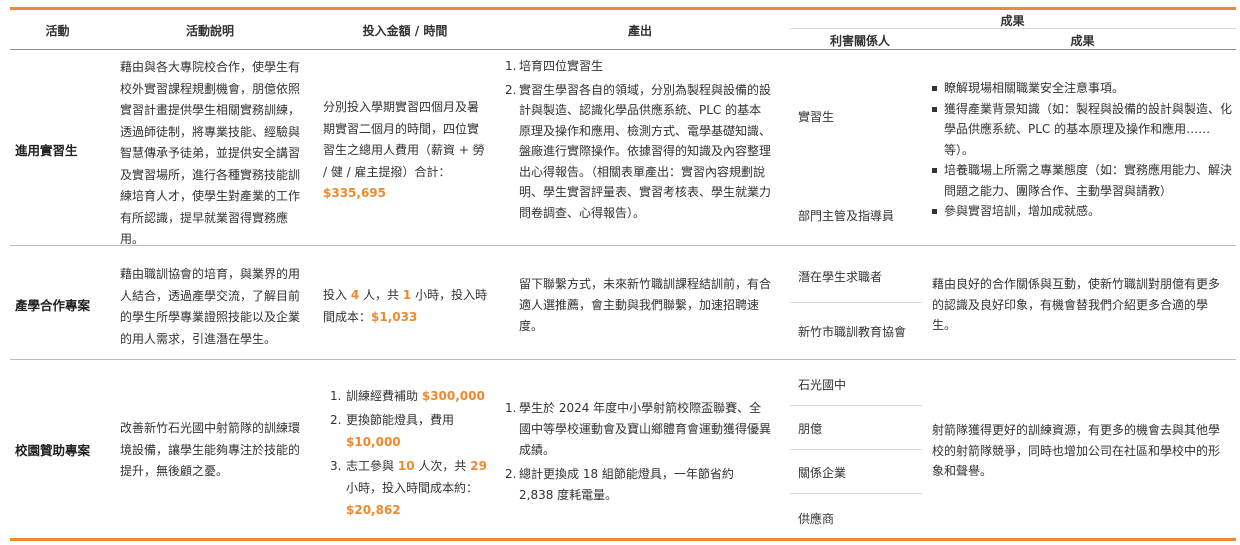 The image size is (1240, 545). Describe the element at coordinates (408, 488) in the screenshot. I see `list-item: 3. 志工參與 10 人次，共 29 小時，投入時間成本約： $20,862` at that location.